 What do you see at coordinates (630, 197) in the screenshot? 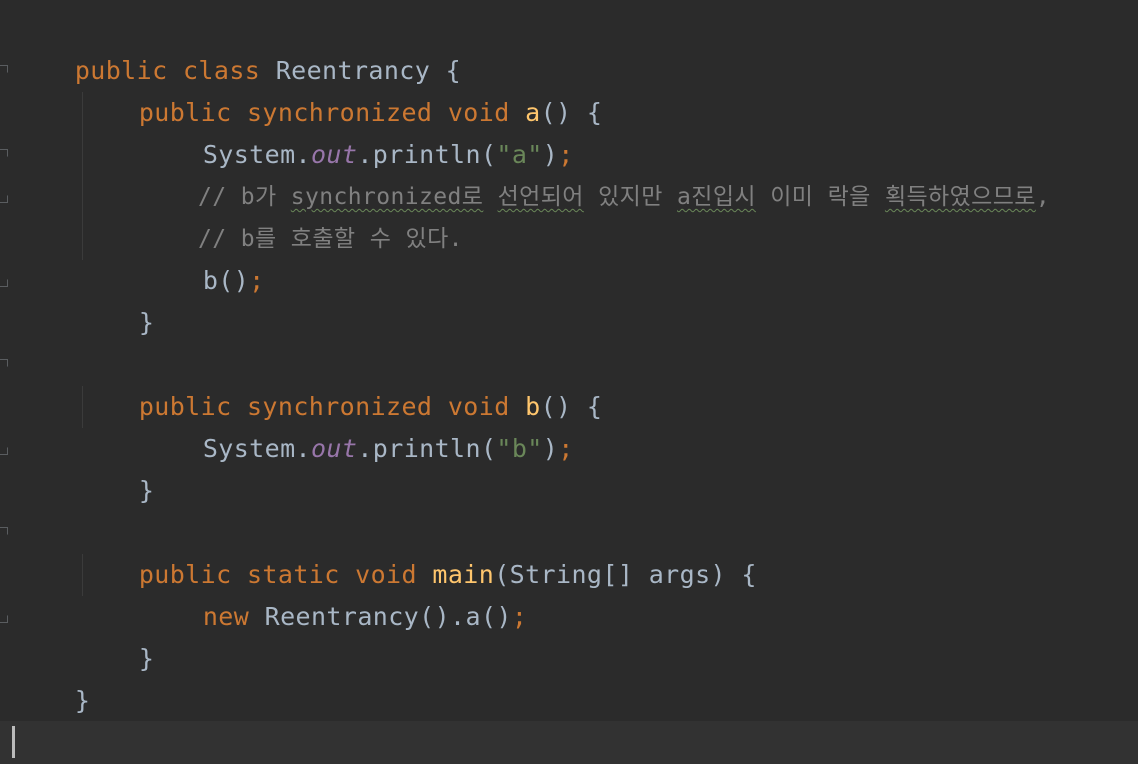
I see `comment-text: 있지만` at bounding box center [630, 197].